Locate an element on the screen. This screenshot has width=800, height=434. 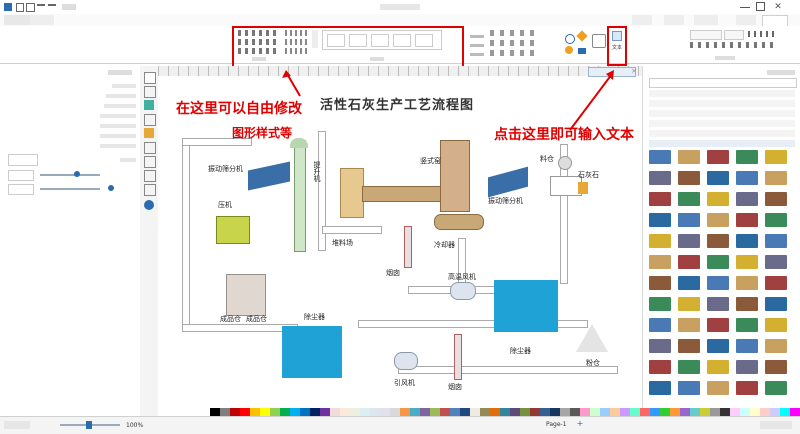
add-page-icon: + is located at coordinates (580, 424).